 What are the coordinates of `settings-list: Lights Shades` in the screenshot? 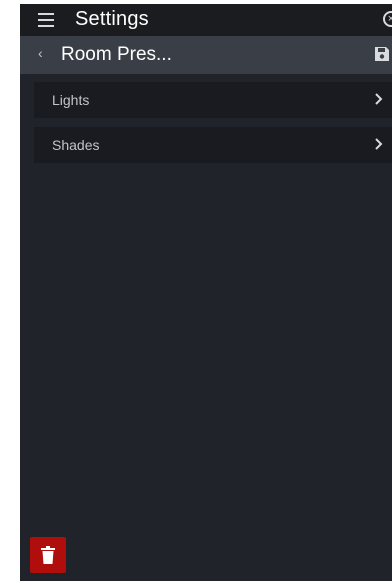 It's located at (213, 127).